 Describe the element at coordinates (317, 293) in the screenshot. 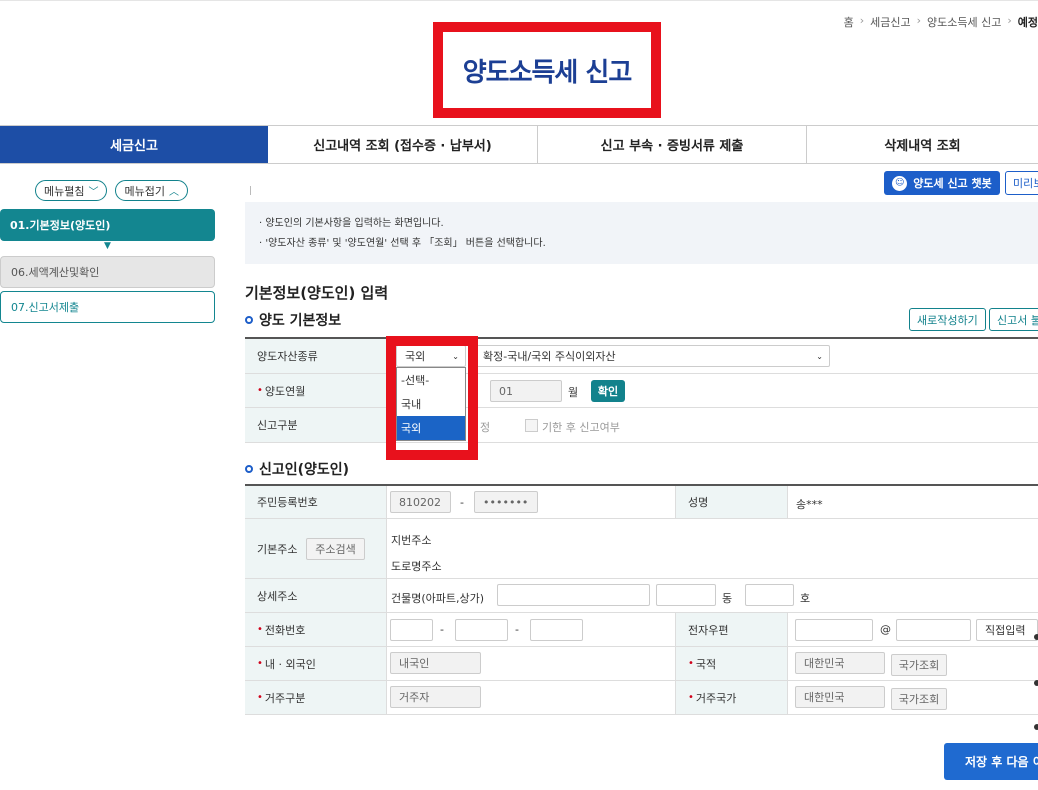

I see `section-title: 기본정보(양도인) 입력` at that location.